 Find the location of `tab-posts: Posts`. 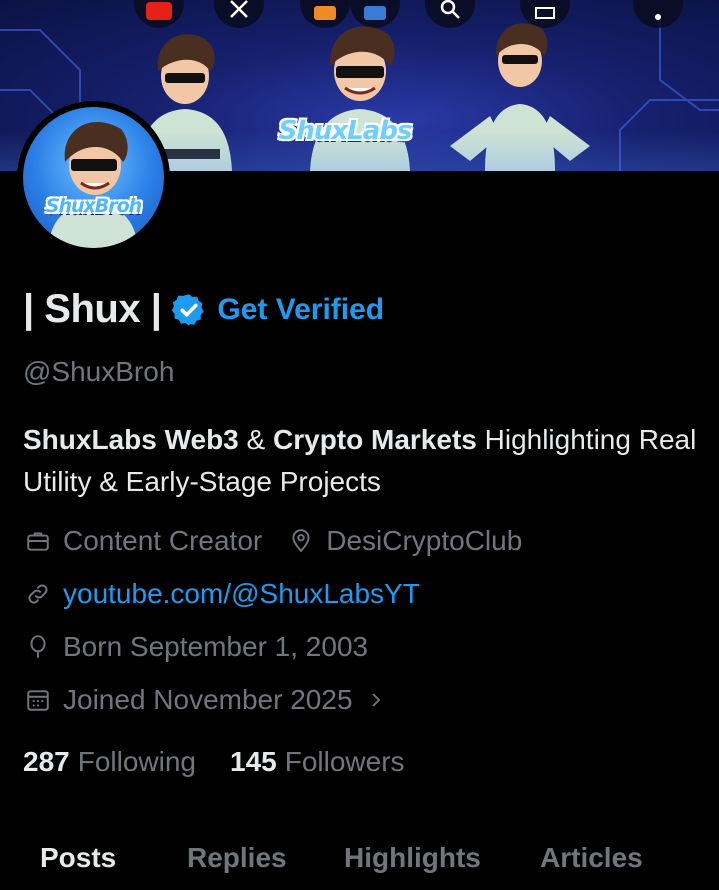

tab-posts: Posts is located at coordinates (78, 858).